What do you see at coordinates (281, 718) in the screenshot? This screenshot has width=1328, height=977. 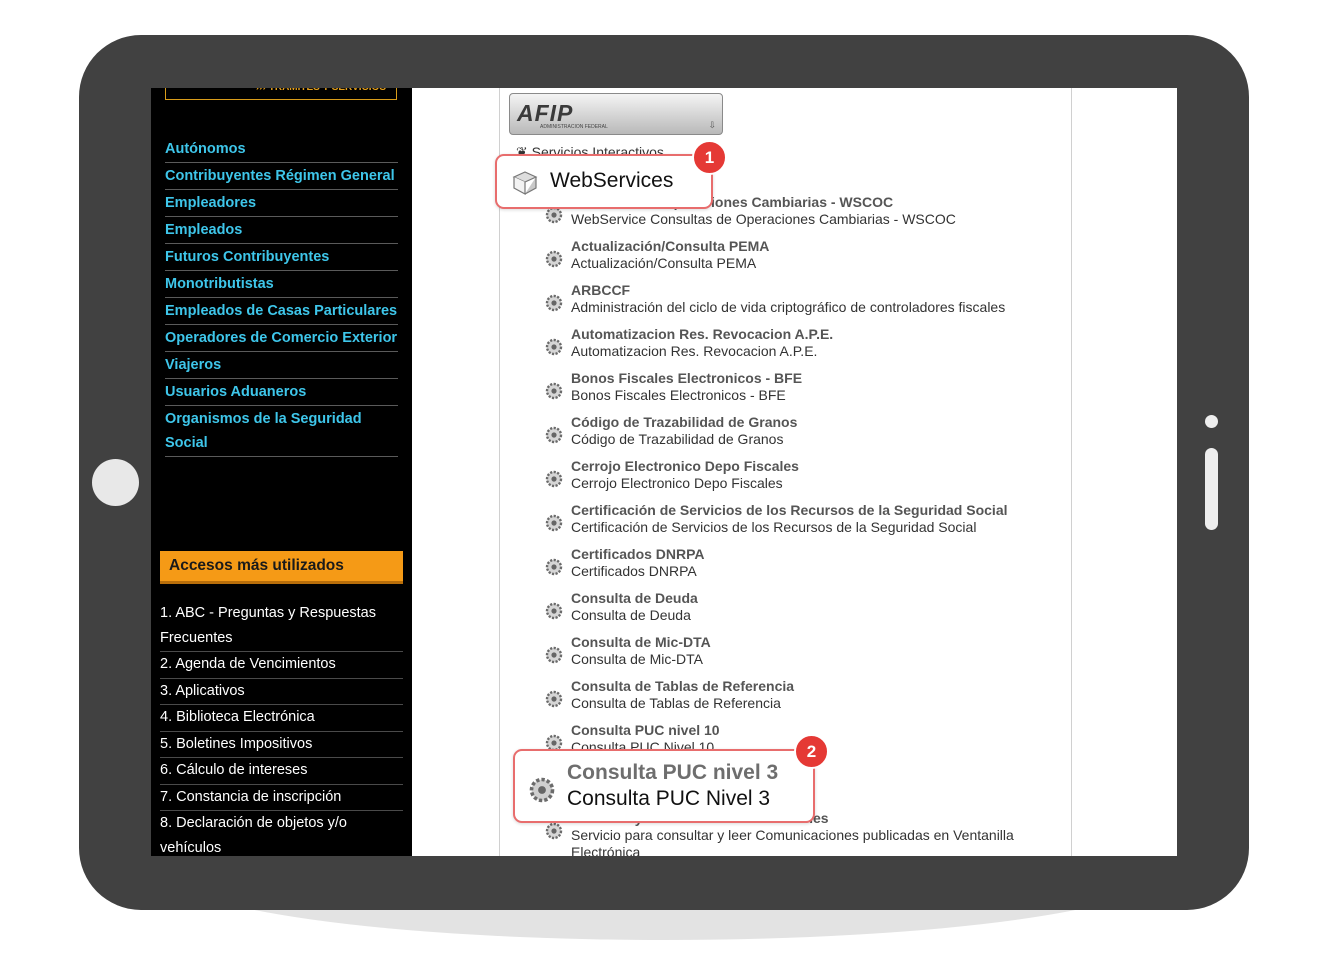 I see `acceso-link: 4. Biblioteca Electrónica` at bounding box center [281, 718].